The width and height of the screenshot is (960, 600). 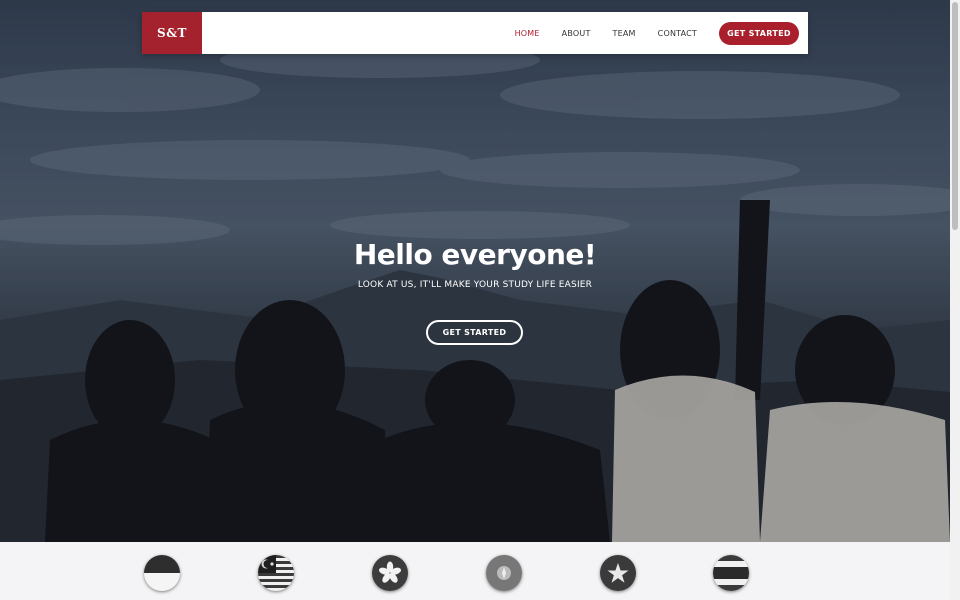 I want to click on logo-text: S&T, so click(x=172, y=33).